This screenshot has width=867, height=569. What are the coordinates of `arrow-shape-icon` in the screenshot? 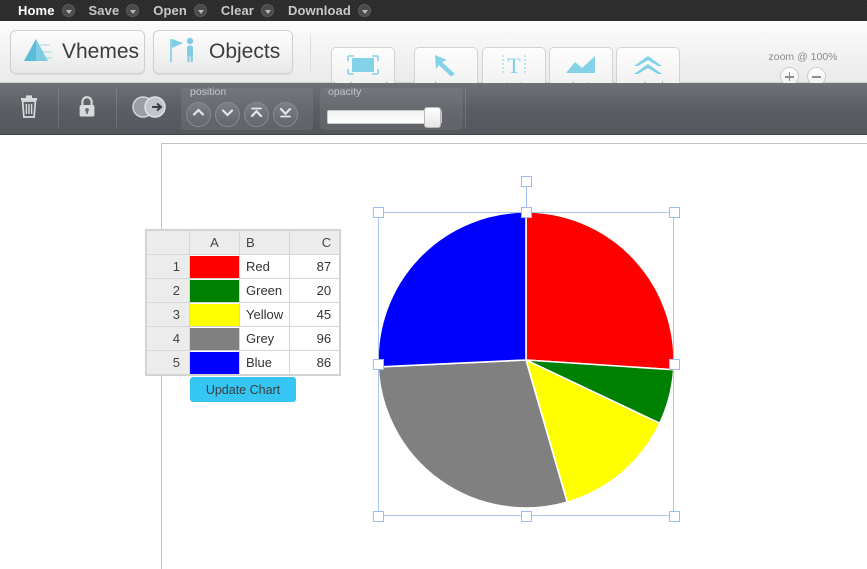 It's located at (446, 64).